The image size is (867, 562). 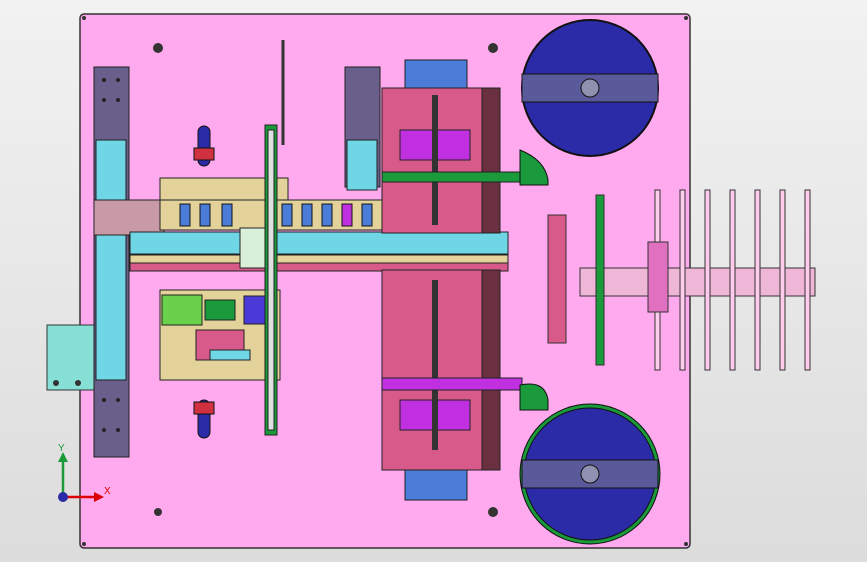 What do you see at coordinates (61, 448) in the screenshot?
I see `axis-y-label: Y` at bounding box center [61, 448].